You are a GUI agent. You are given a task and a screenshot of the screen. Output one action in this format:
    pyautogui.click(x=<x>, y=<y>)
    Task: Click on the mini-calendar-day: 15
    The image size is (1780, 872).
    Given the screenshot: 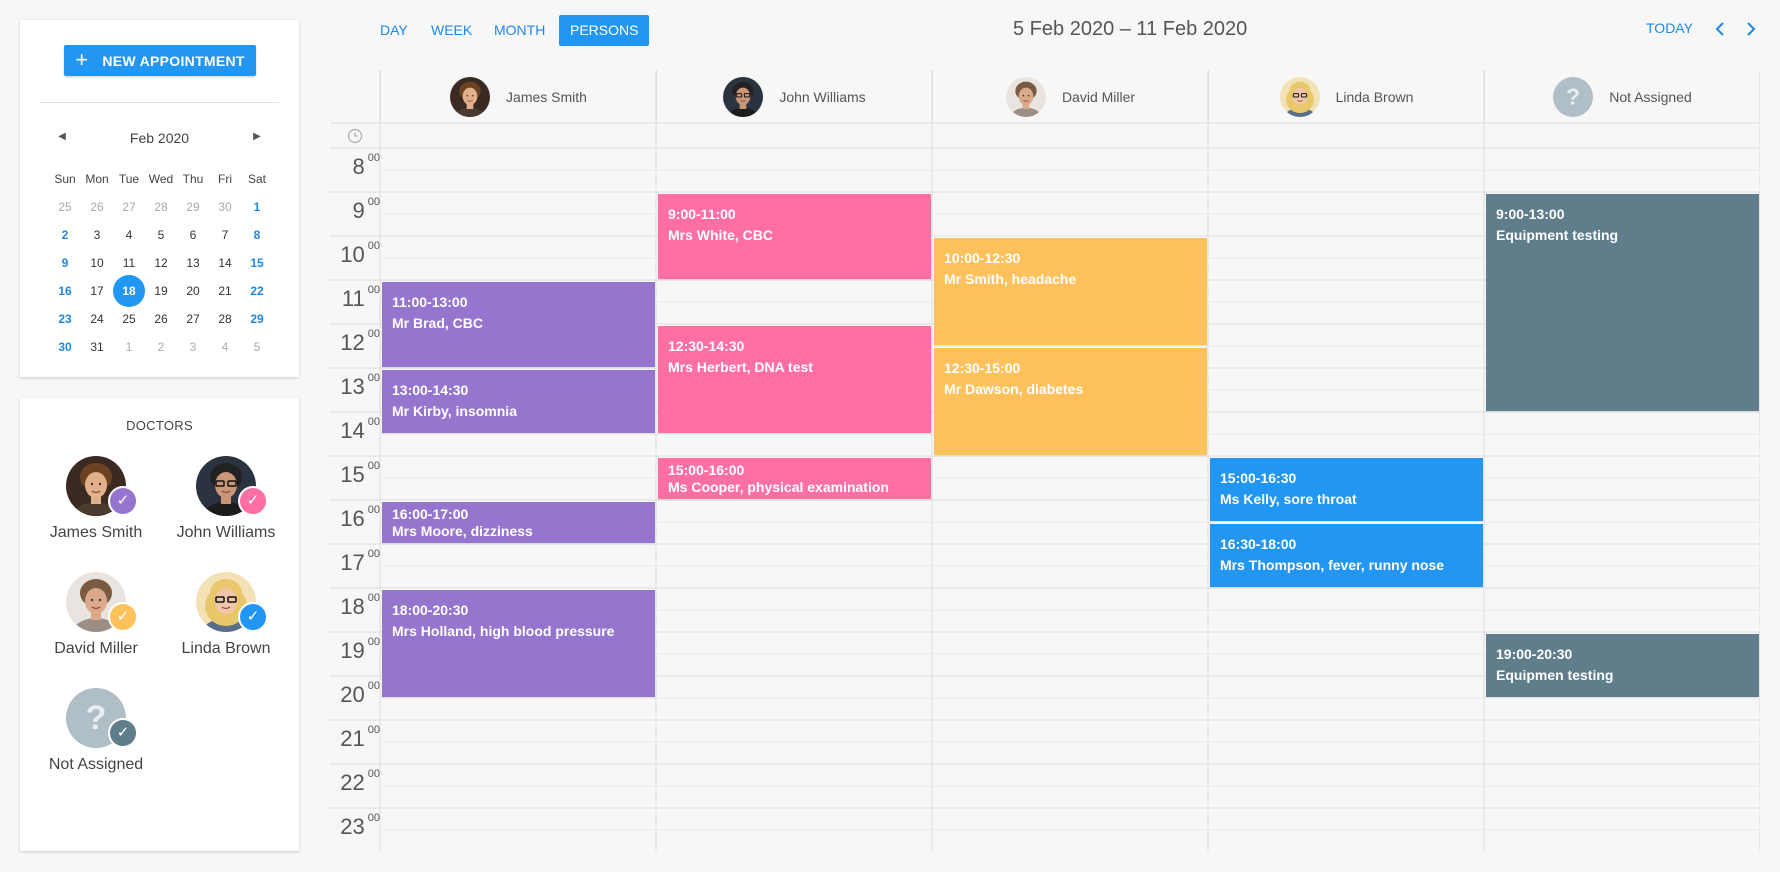 What is the action you would take?
    pyautogui.click(x=257, y=263)
    